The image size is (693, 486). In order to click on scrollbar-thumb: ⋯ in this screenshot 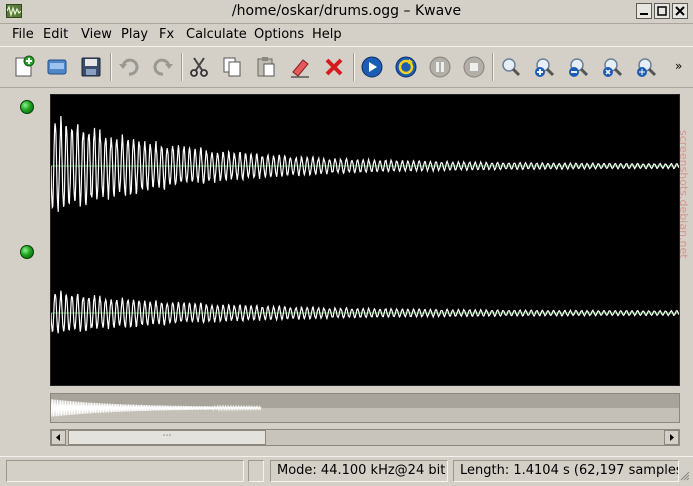, I will do `click(167, 437)`.